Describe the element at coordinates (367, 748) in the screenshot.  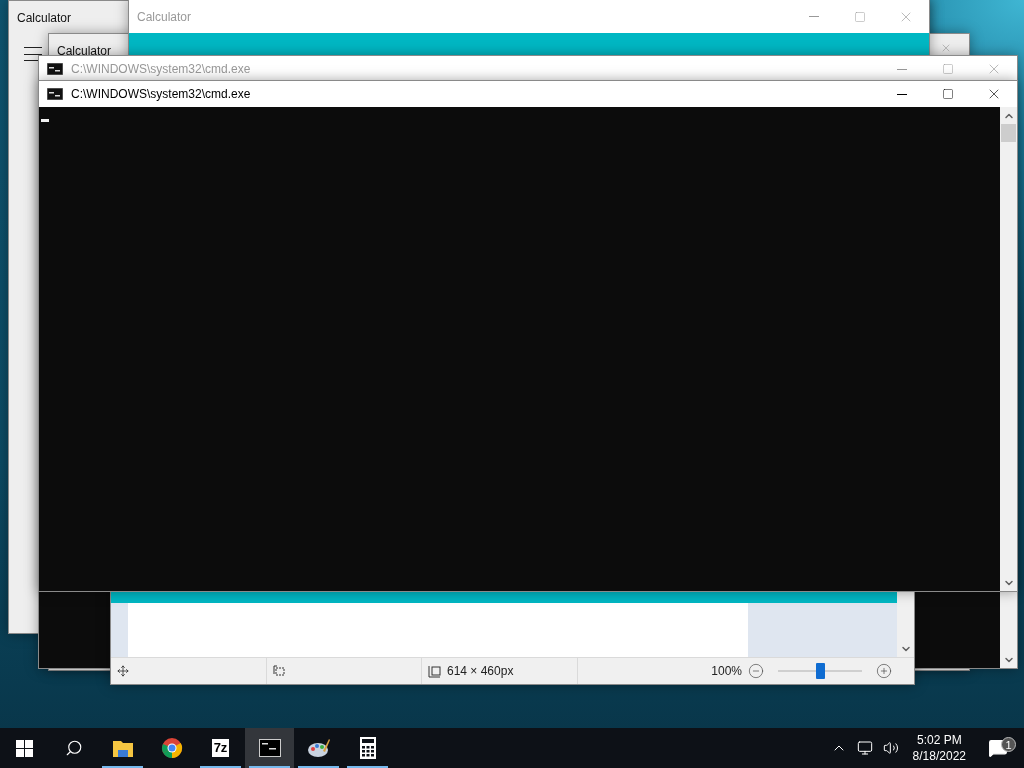
I see `calculator-icon` at that location.